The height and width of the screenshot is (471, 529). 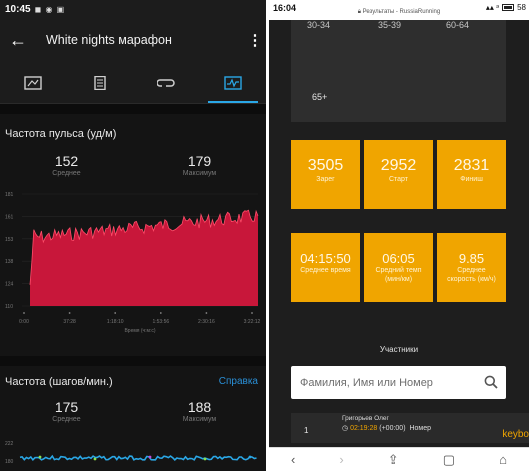 I want to click on home-icon: ⌂, so click(x=503, y=459).